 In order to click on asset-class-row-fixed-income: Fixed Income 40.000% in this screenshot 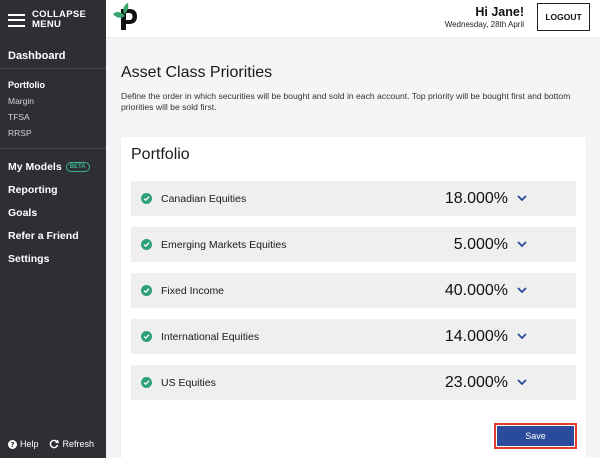, I will do `click(353, 290)`.